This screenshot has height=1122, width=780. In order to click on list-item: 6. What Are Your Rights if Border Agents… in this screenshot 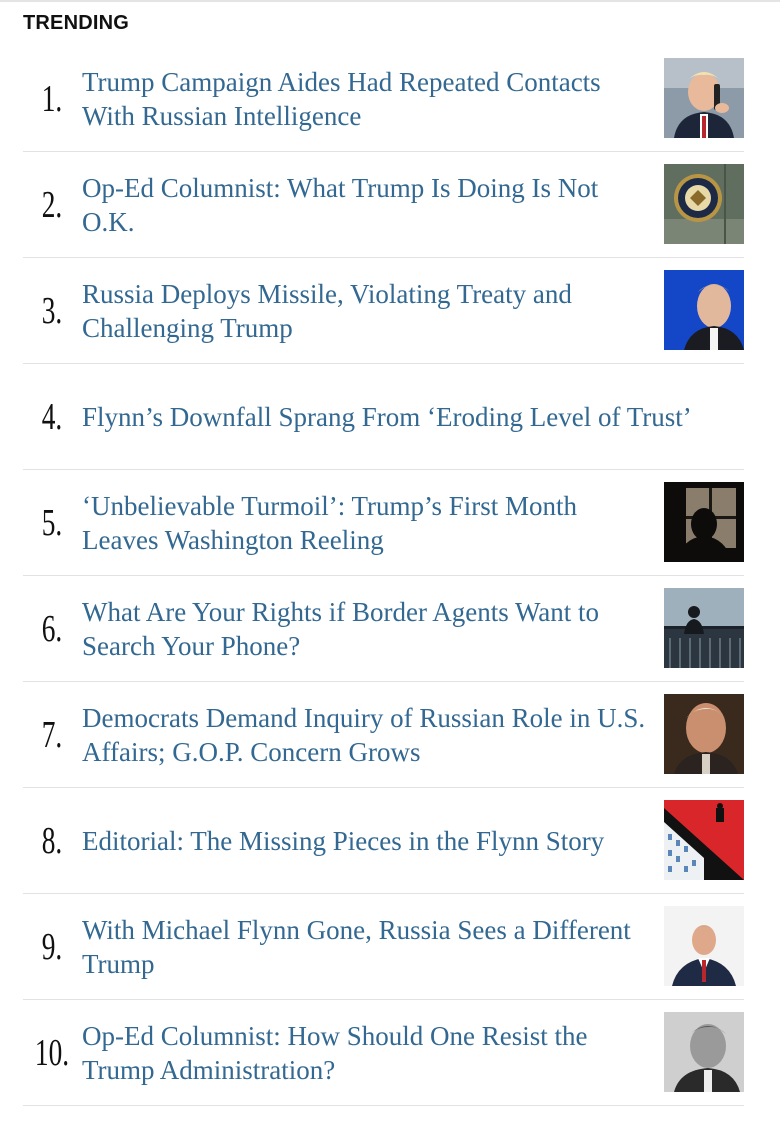, I will do `click(383, 629)`.